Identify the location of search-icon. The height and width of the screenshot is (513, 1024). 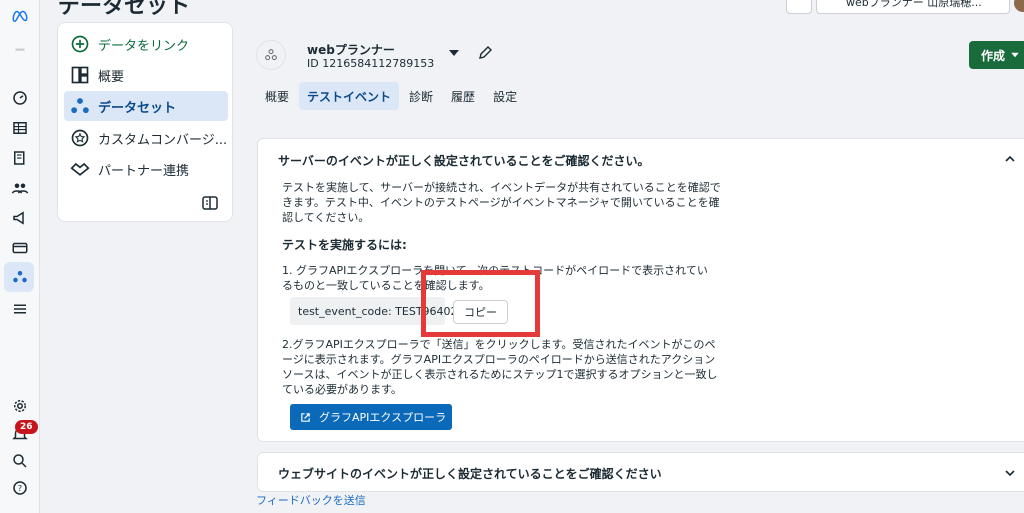
(20, 461).